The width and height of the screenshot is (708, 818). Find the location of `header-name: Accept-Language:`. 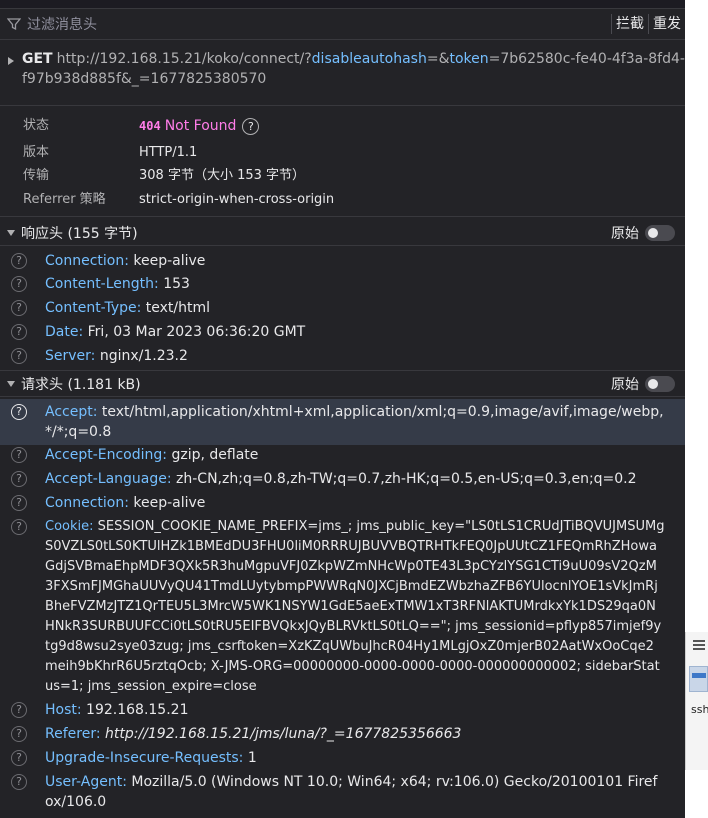

header-name: Accept-Language: is located at coordinates (108, 479).